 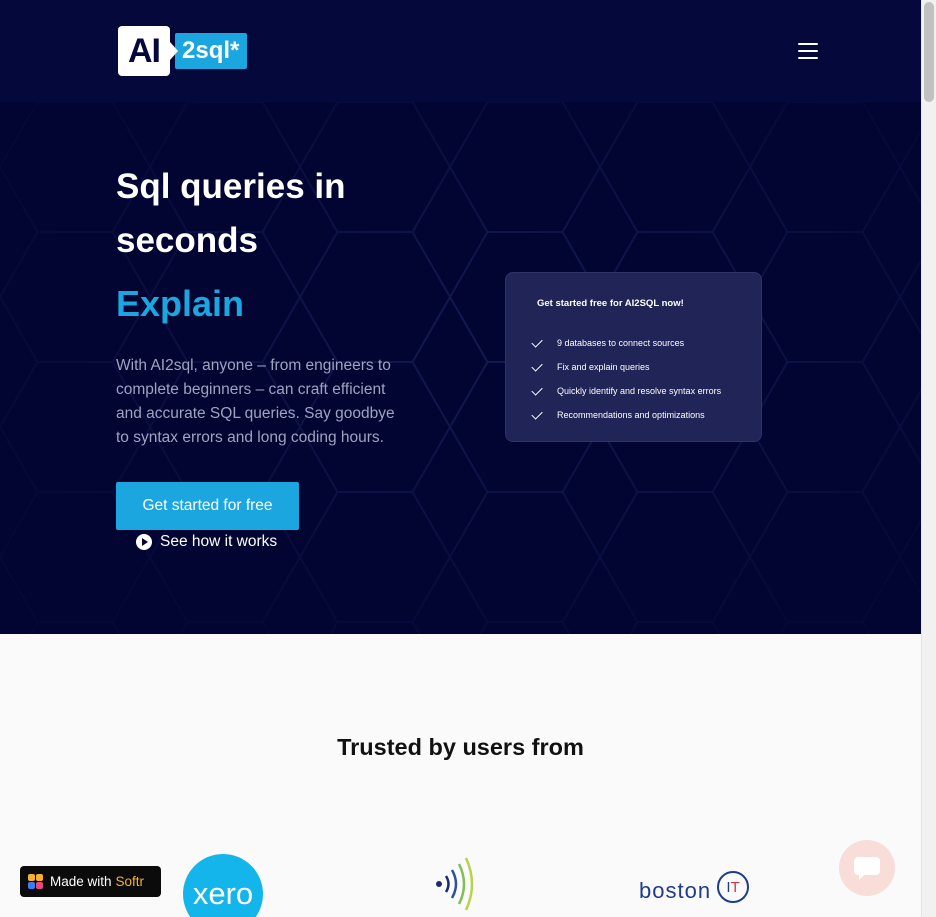 What do you see at coordinates (675, 890) in the screenshot?
I see `boston-logo-text: boston` at bounding box center [675, 890].